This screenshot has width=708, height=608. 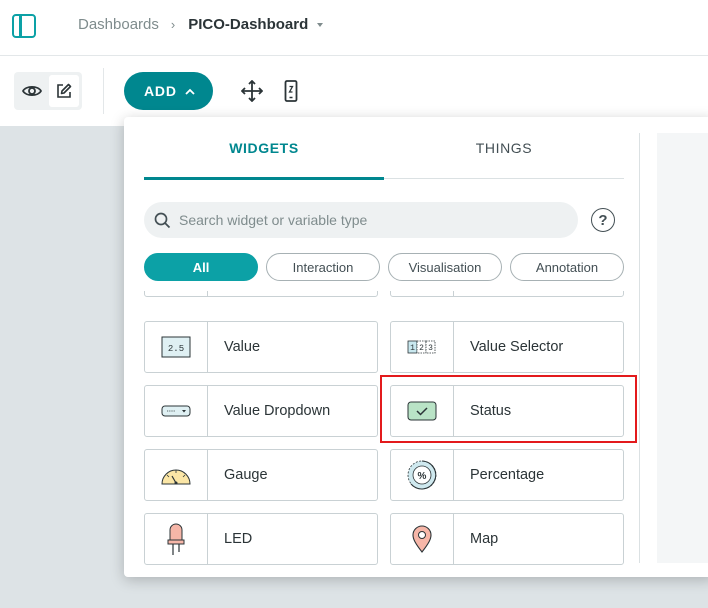 I want to click on panel-divider, so click(x=639, y=348).